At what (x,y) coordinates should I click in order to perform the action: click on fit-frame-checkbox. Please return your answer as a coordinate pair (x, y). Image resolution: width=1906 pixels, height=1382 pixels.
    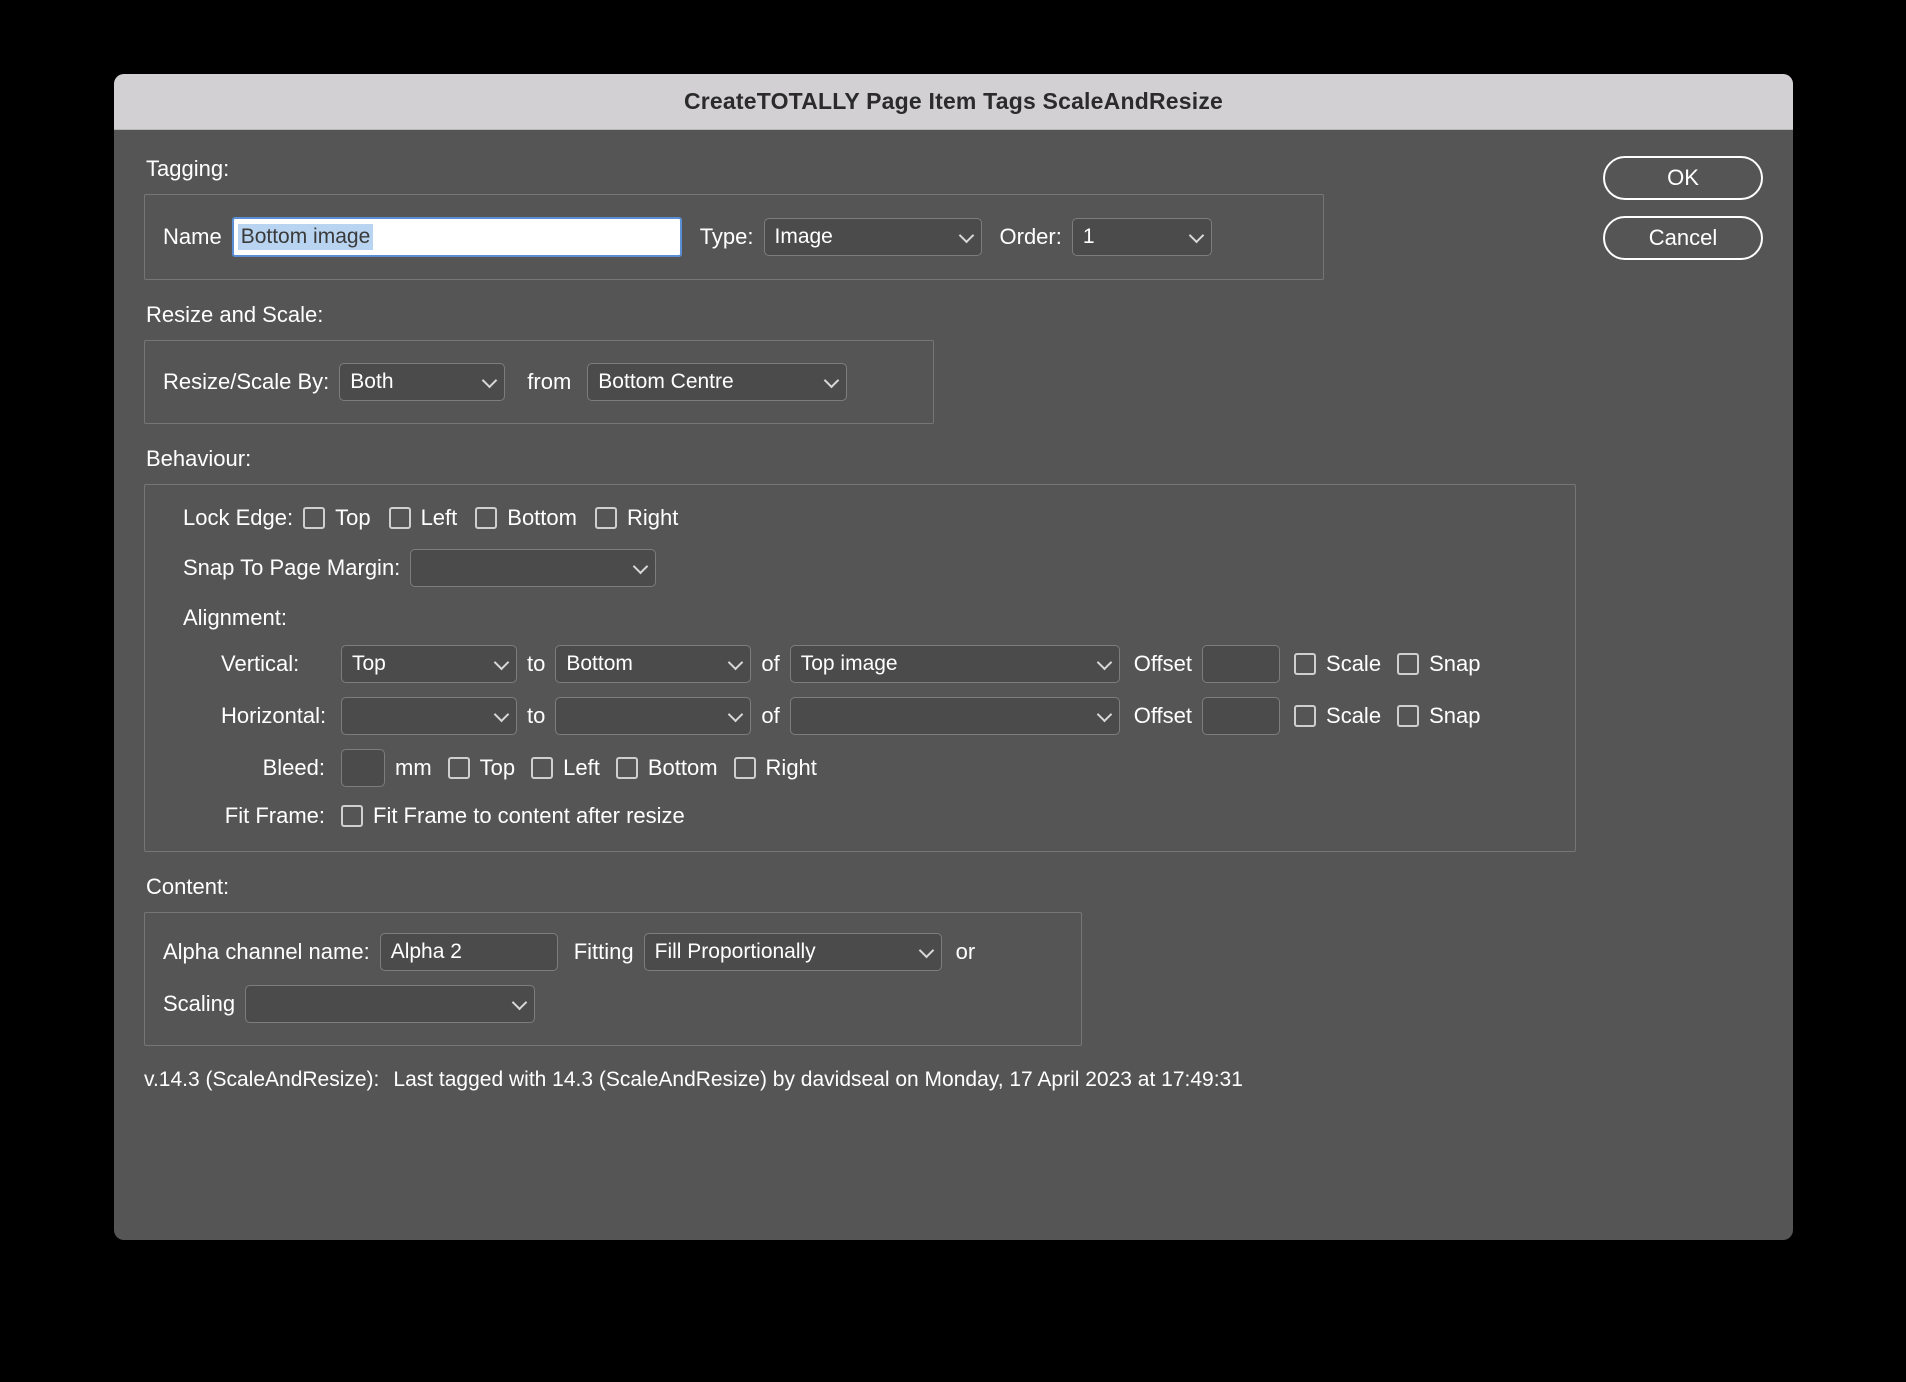
    Looking at the image, I should click on (352, 816).